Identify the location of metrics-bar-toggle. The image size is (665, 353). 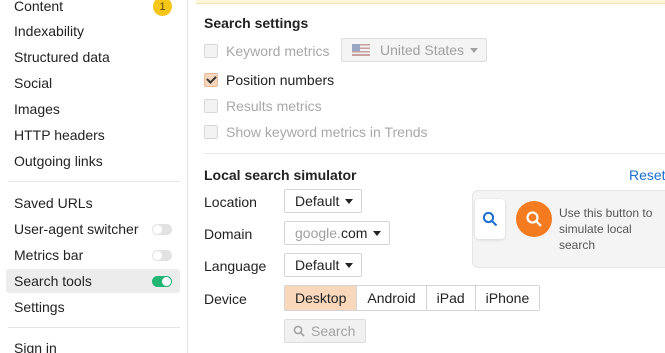
(162, 255).